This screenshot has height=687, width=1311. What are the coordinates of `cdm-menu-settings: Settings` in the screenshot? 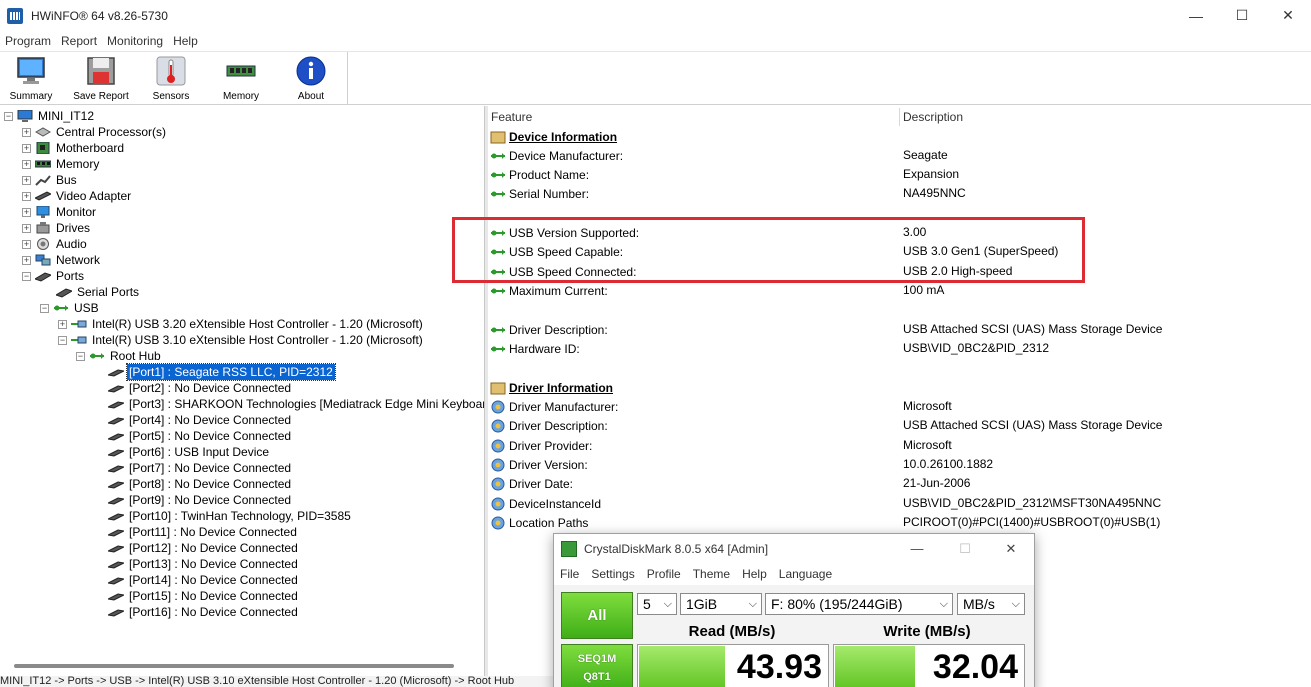 It's located at (612, 574).